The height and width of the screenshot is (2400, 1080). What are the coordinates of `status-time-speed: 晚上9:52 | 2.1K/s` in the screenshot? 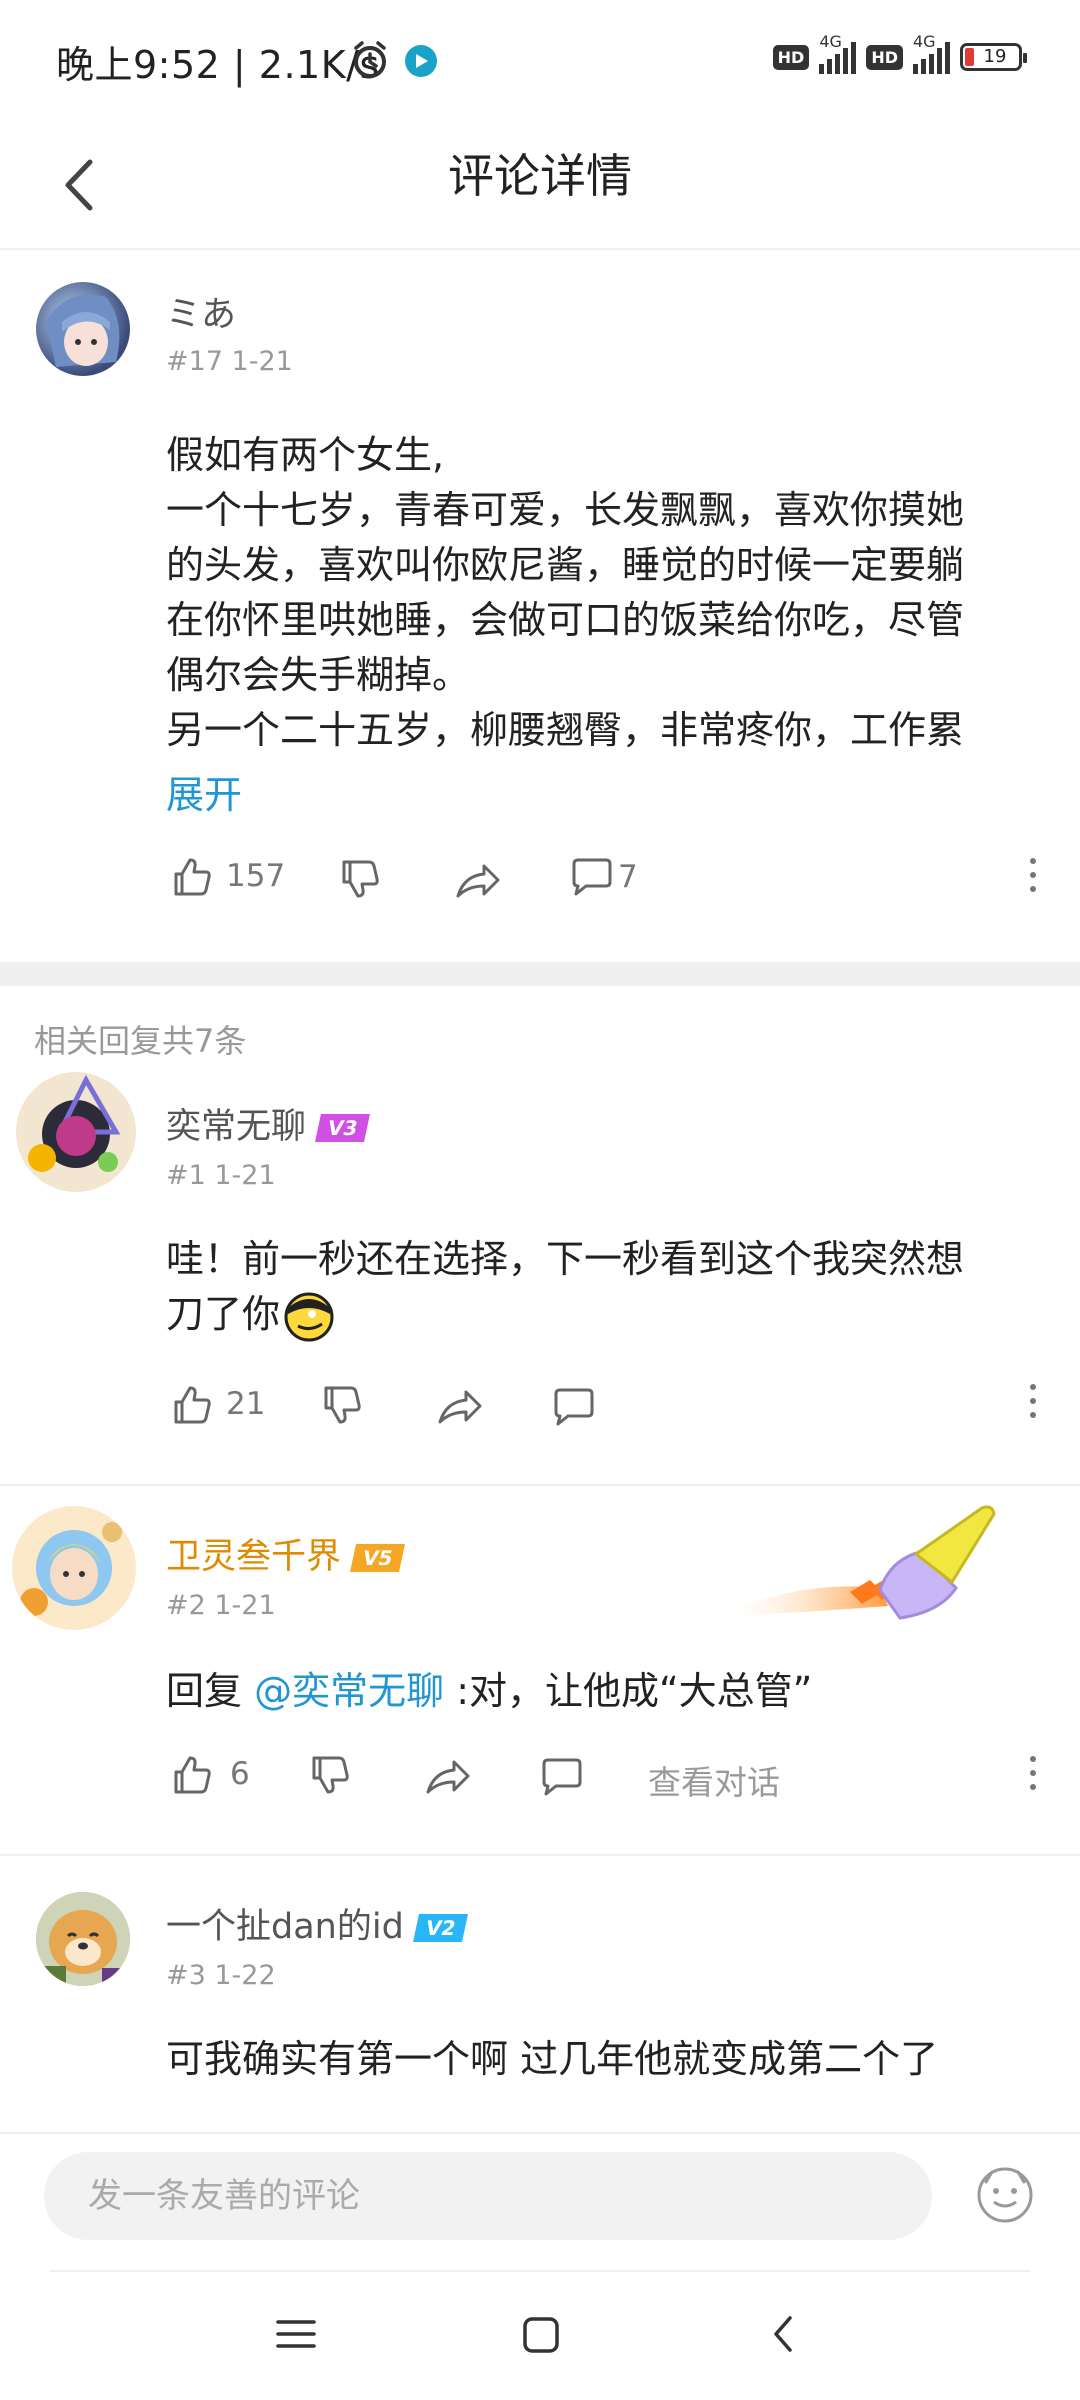 It's located at (218, 65).